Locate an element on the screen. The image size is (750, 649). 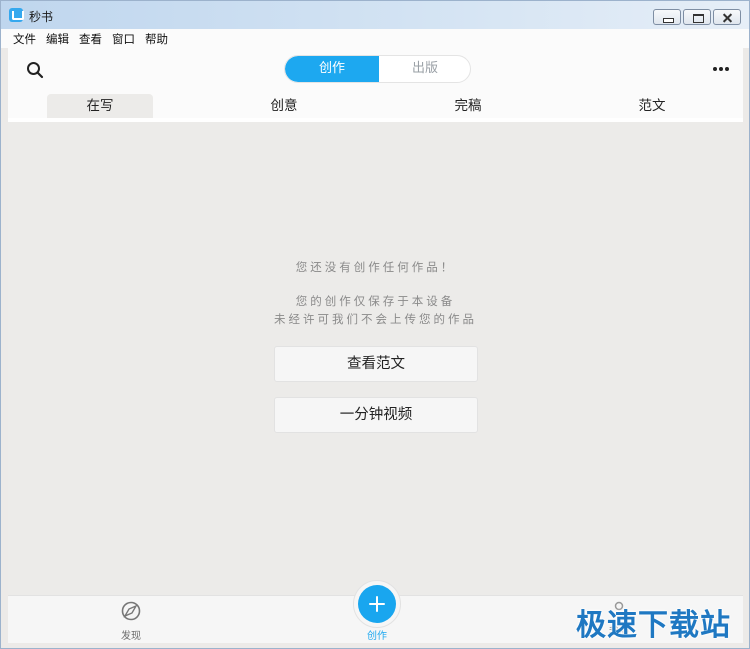
search-icon is located at coordinates (35, 70).